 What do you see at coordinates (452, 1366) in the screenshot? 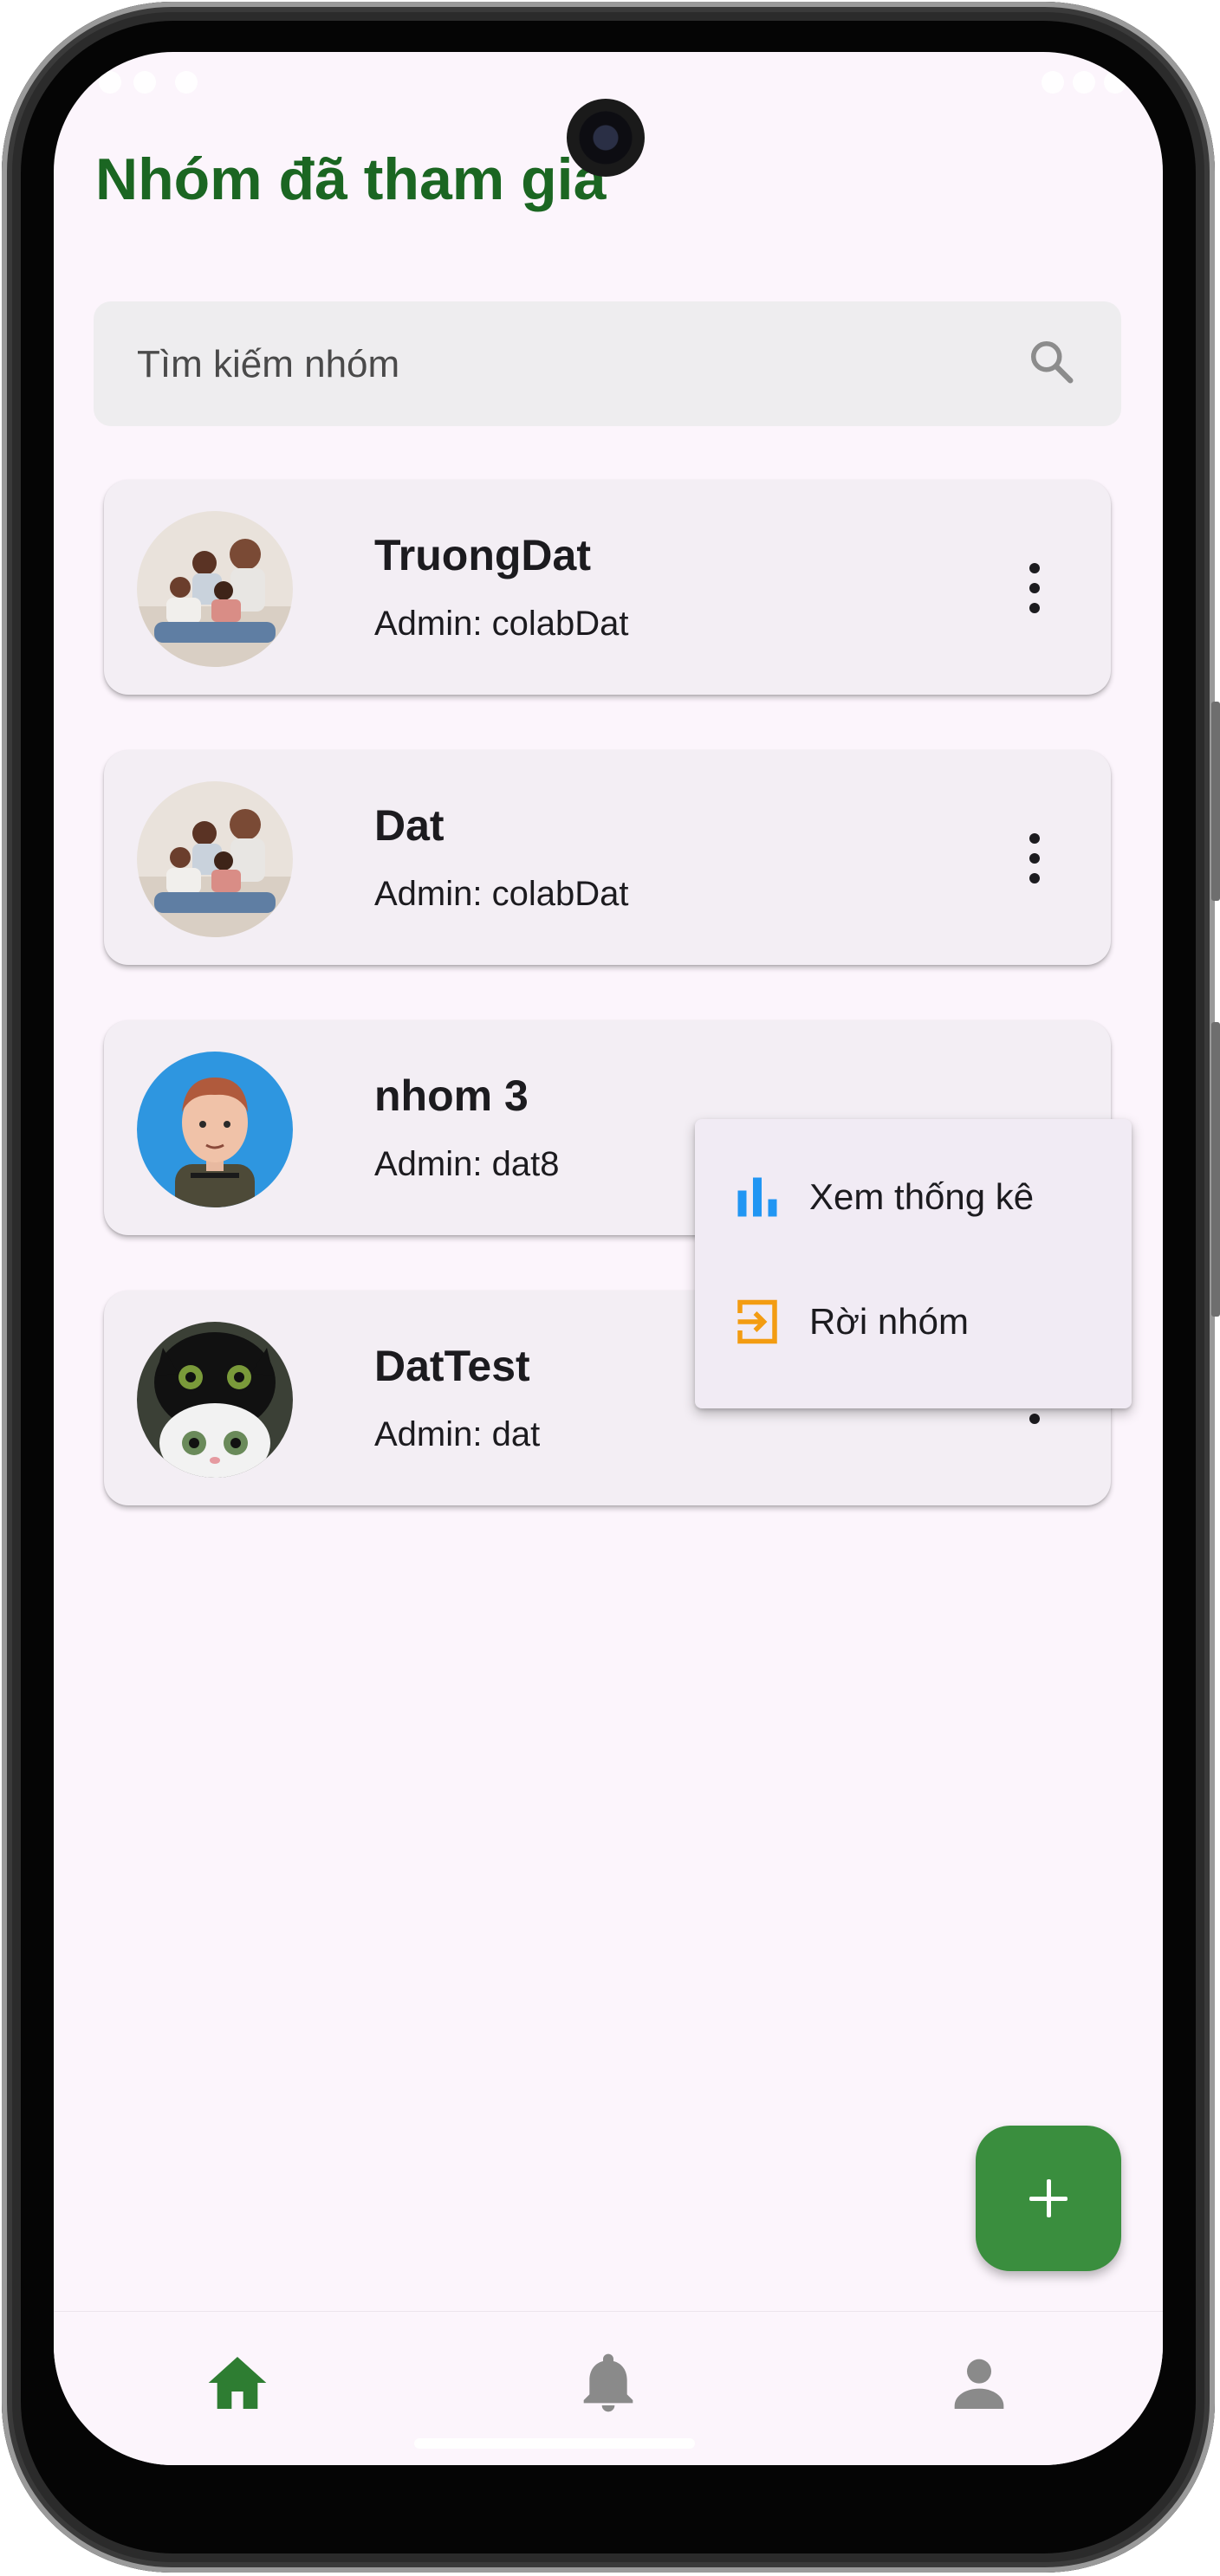
I see `group-name: DatTest` at bounding box center [452, 1366].